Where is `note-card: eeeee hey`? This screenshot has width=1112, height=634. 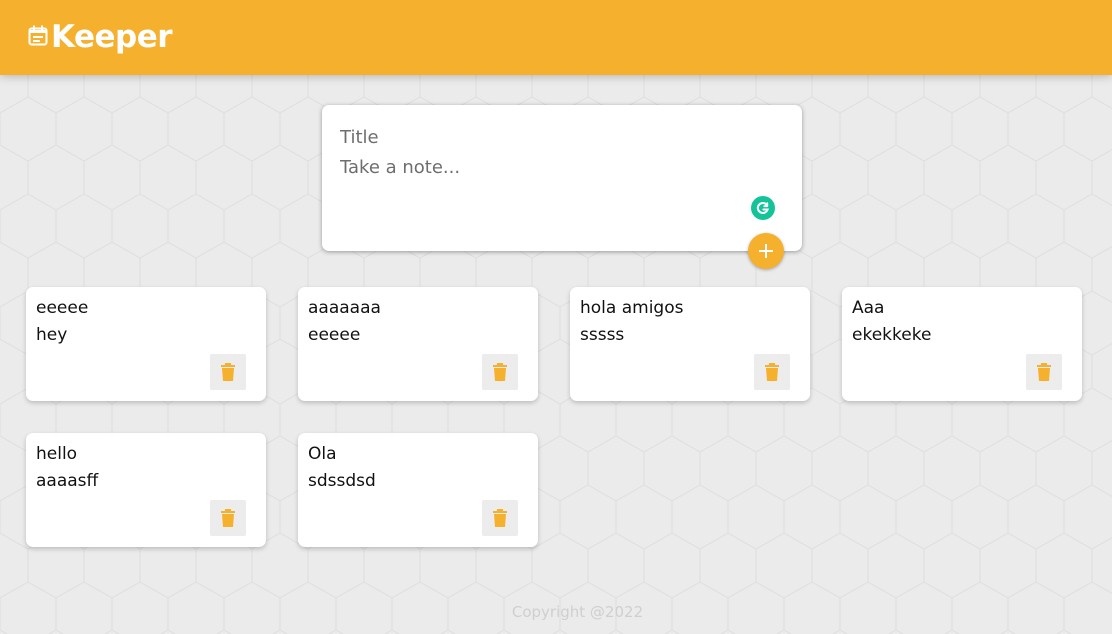
note-card: eeeee hey is located at coordinates (146, 344).